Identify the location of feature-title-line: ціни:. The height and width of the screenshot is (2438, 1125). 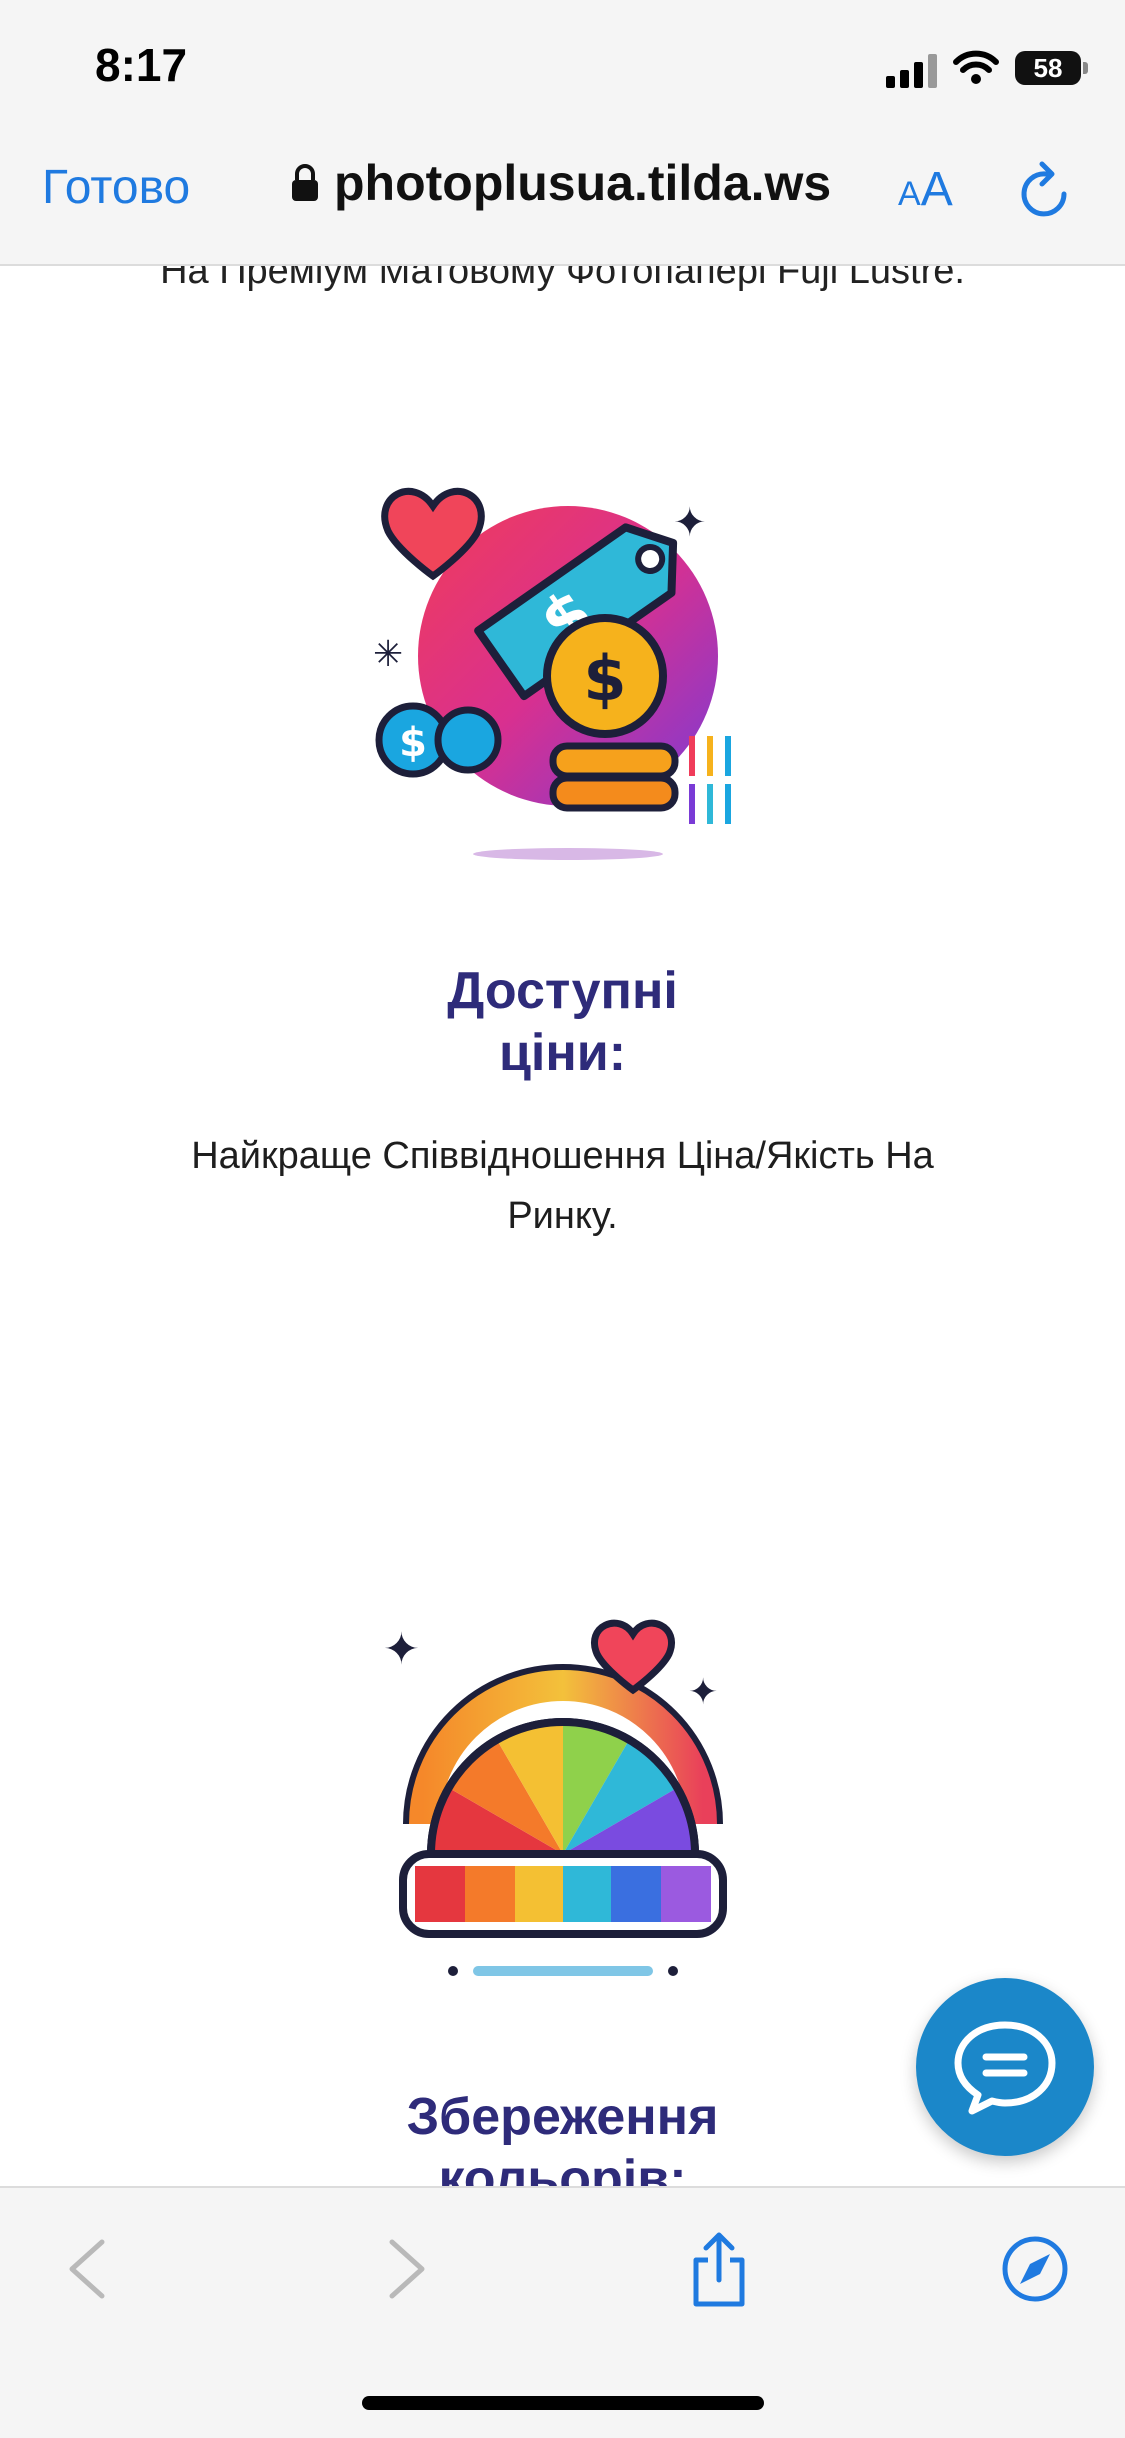
(562, 1053).